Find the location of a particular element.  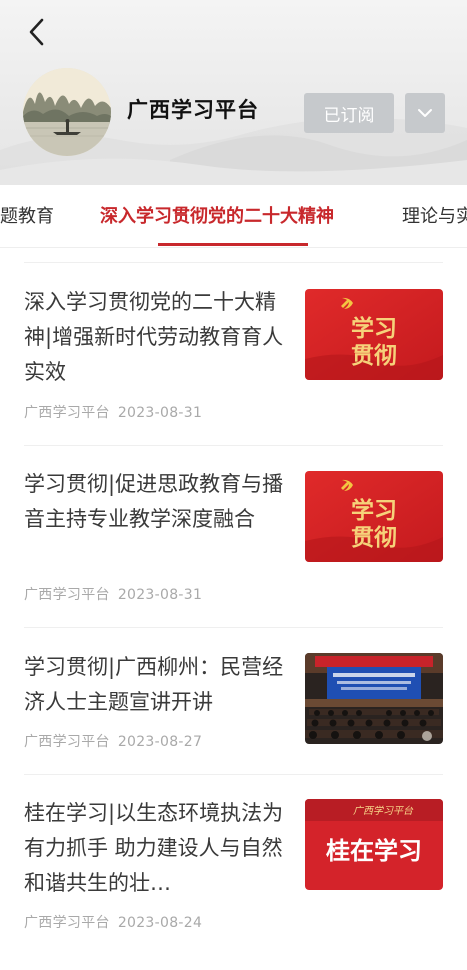

conference-hall-photo is located at coordinates (374, 698).